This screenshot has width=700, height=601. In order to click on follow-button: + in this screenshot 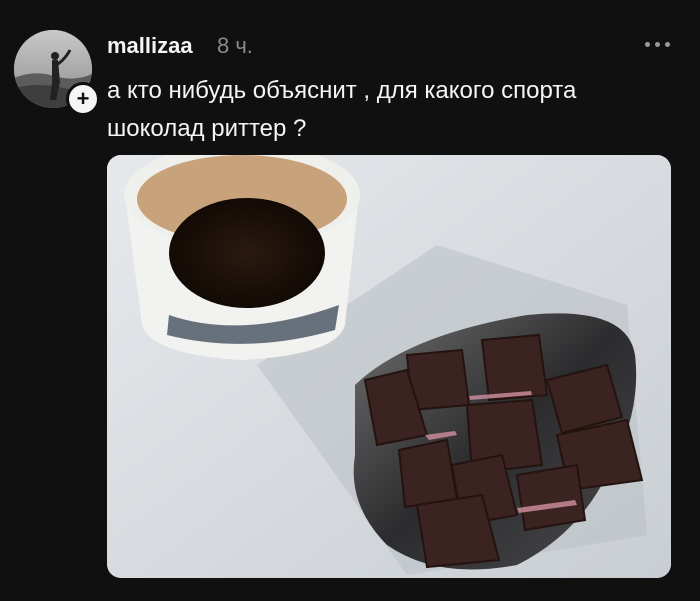, I will do `click(83, 99)`.